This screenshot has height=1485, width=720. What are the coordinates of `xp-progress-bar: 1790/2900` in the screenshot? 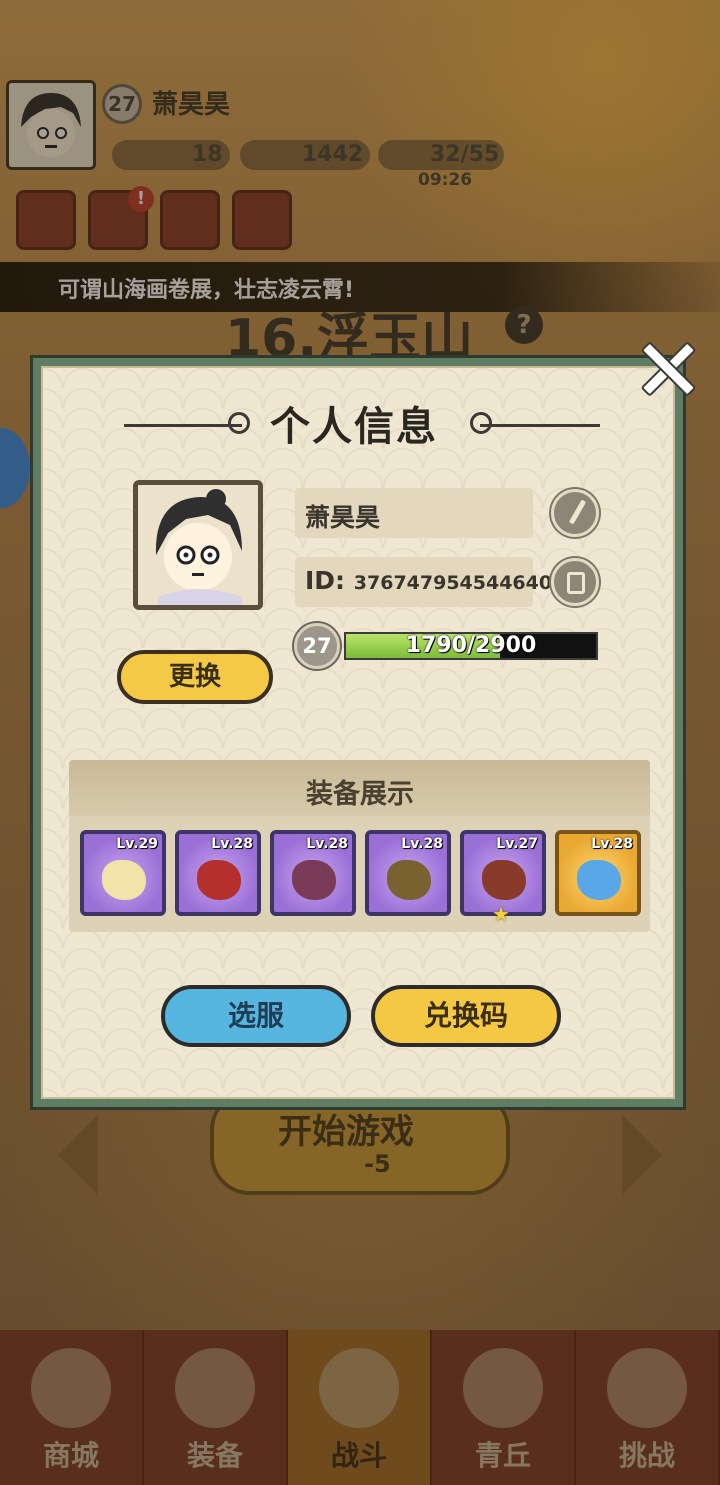 It's located at (471, 646).